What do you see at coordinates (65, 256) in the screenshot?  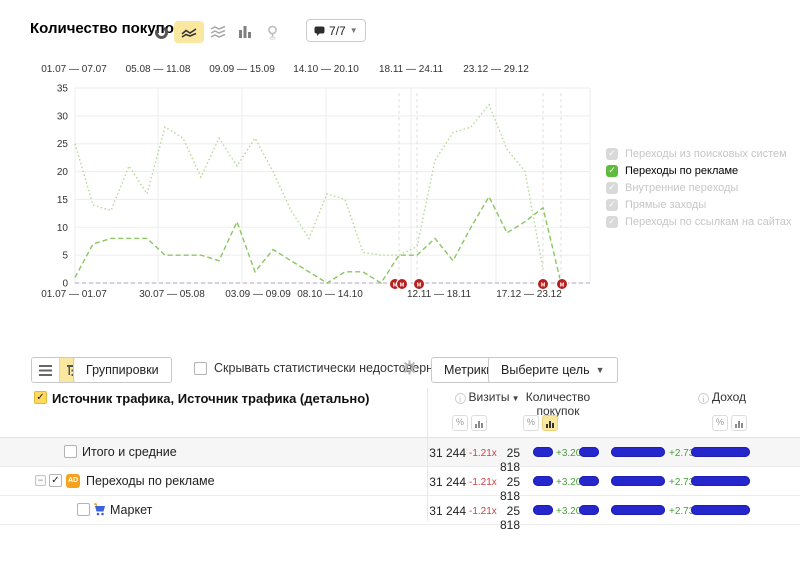 I see `y-tick-label: 5` at bounding box center [65, 256].